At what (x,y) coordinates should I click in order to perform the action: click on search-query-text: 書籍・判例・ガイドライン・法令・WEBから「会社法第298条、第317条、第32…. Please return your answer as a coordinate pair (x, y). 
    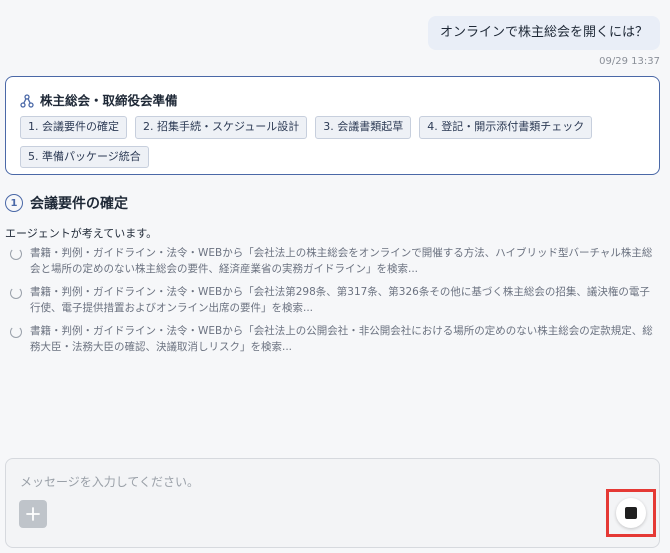
    Looking at the image, I should click on (340, 300).